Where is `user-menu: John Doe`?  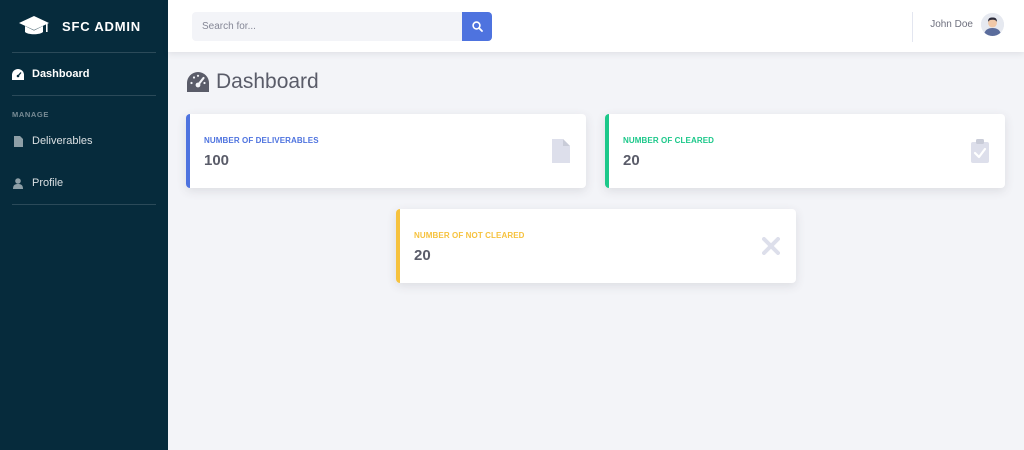
user-menu: John Doe is located at coordinates (967, 24).